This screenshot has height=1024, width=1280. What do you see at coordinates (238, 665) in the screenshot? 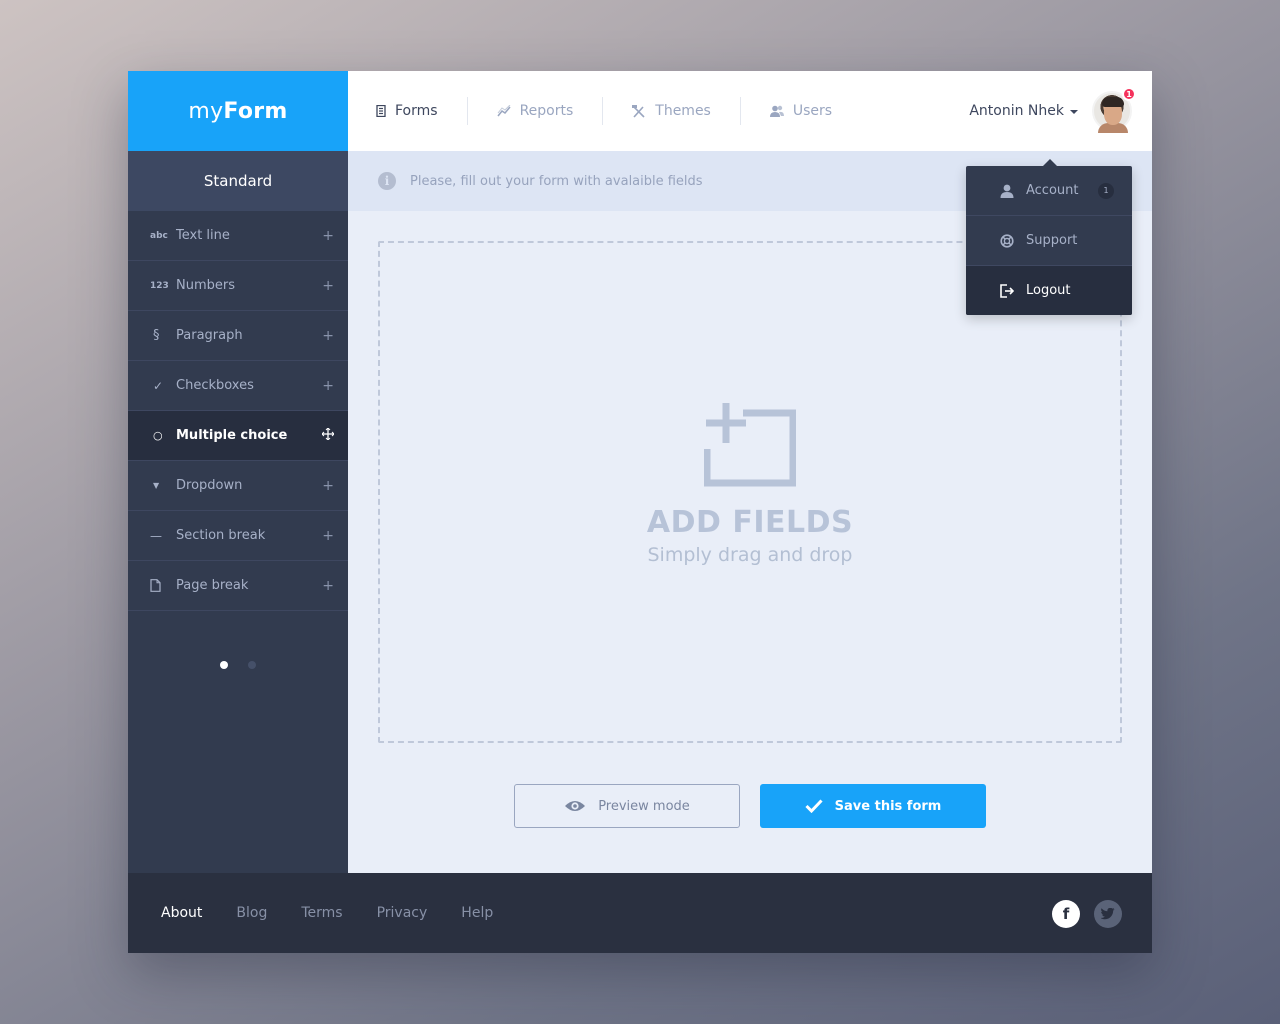
I see `page-dots` at bounding box center [238, 665].